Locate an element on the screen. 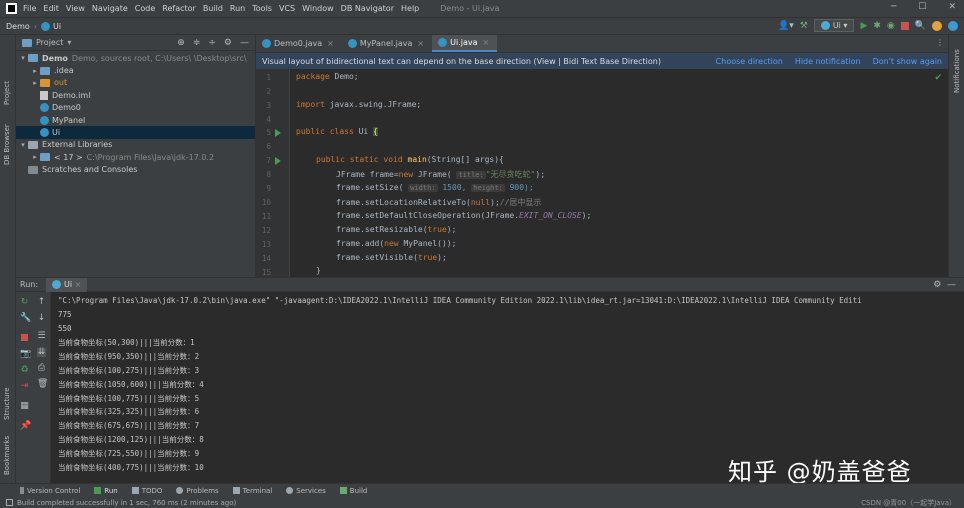 This screenshot has width=964, height=508. breadcrumb-file: Ui is located at coordinates (57, 26).